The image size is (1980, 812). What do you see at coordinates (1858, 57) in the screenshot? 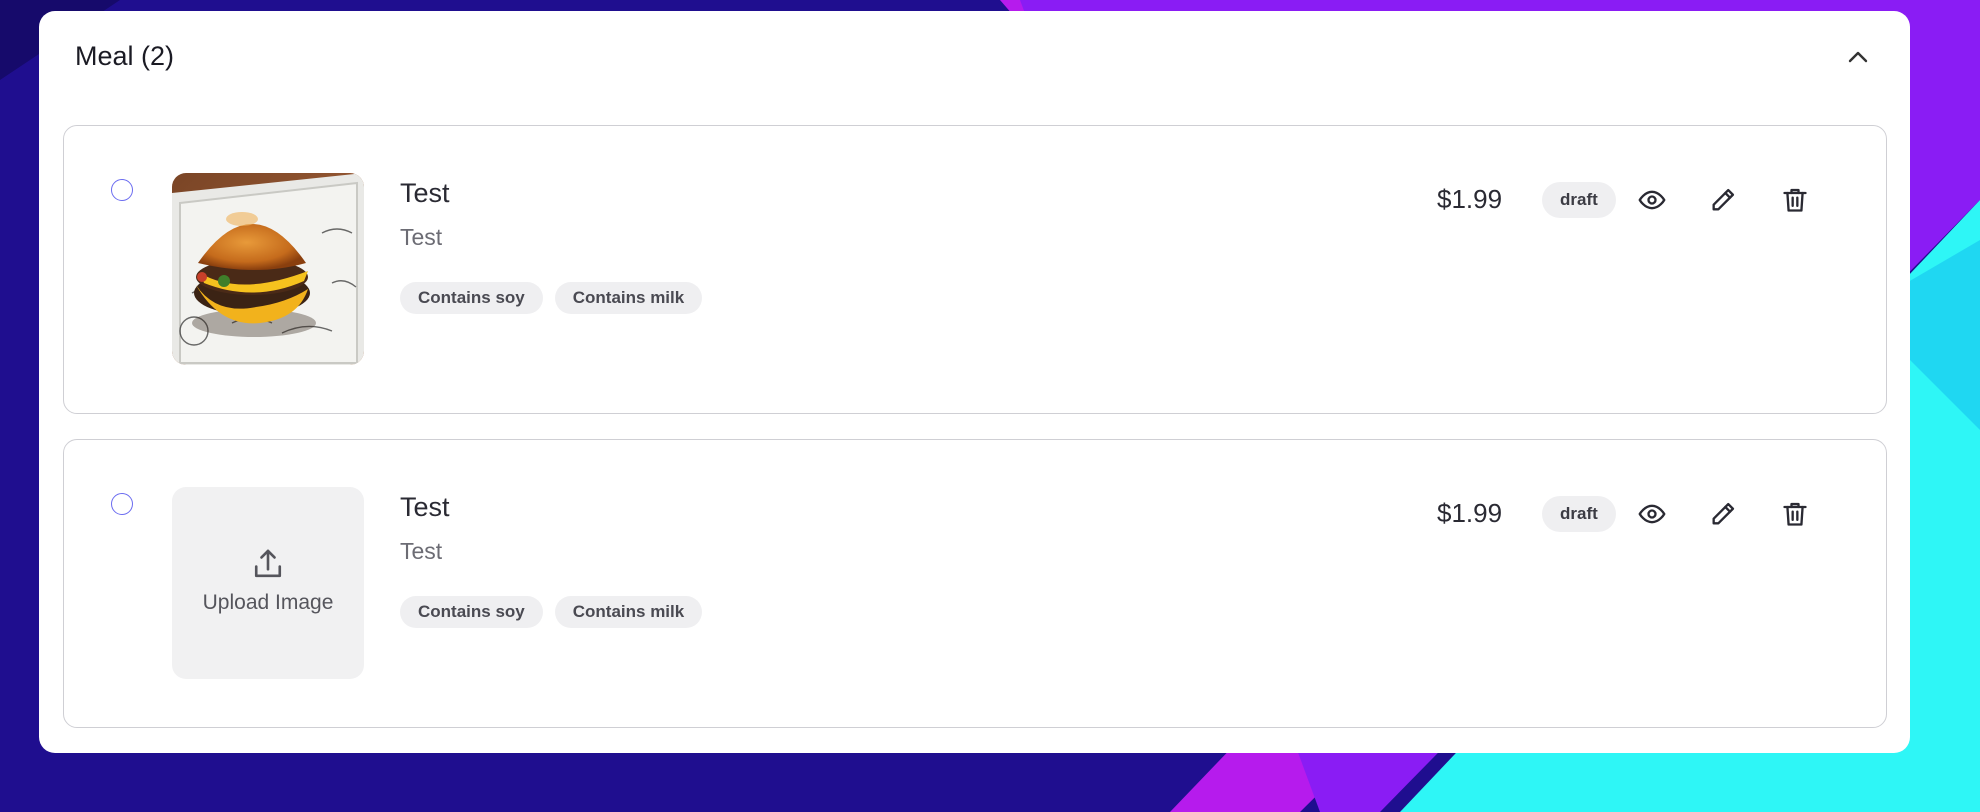
I see `chevron-up-icon` at bounding box center [1858, 57].